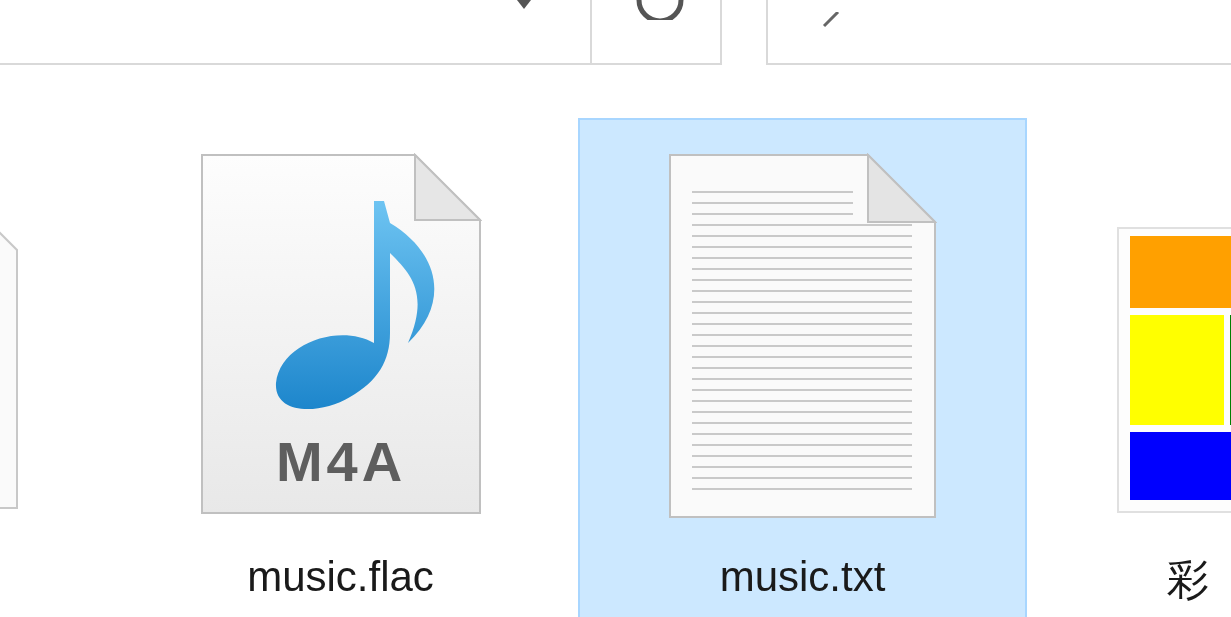 The image size is (1231, 617). Describe the element at coordinates (831, 20) in the screenshot. I see `search-icon` at that location.